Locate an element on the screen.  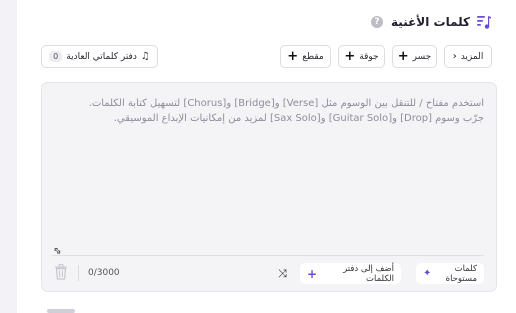
chorus-label: جوقة is located at coordinates (369, 56).